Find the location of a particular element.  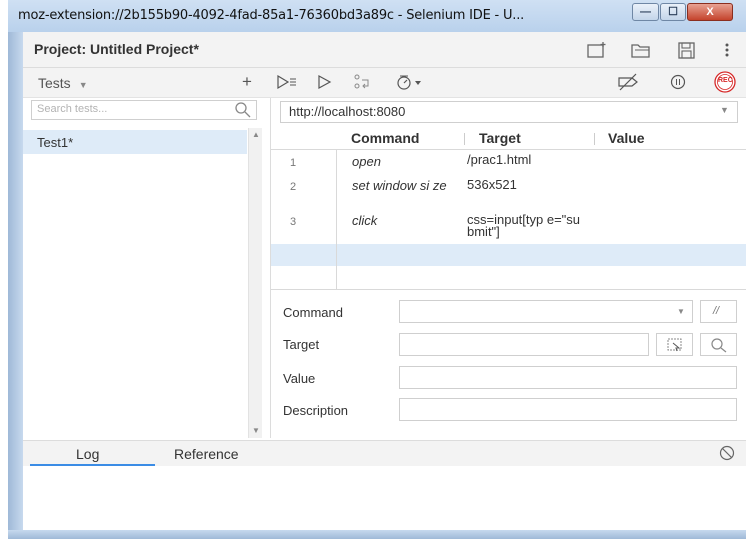

tests-dropdown: Tests ▼ is located at coordinates (63, 83).